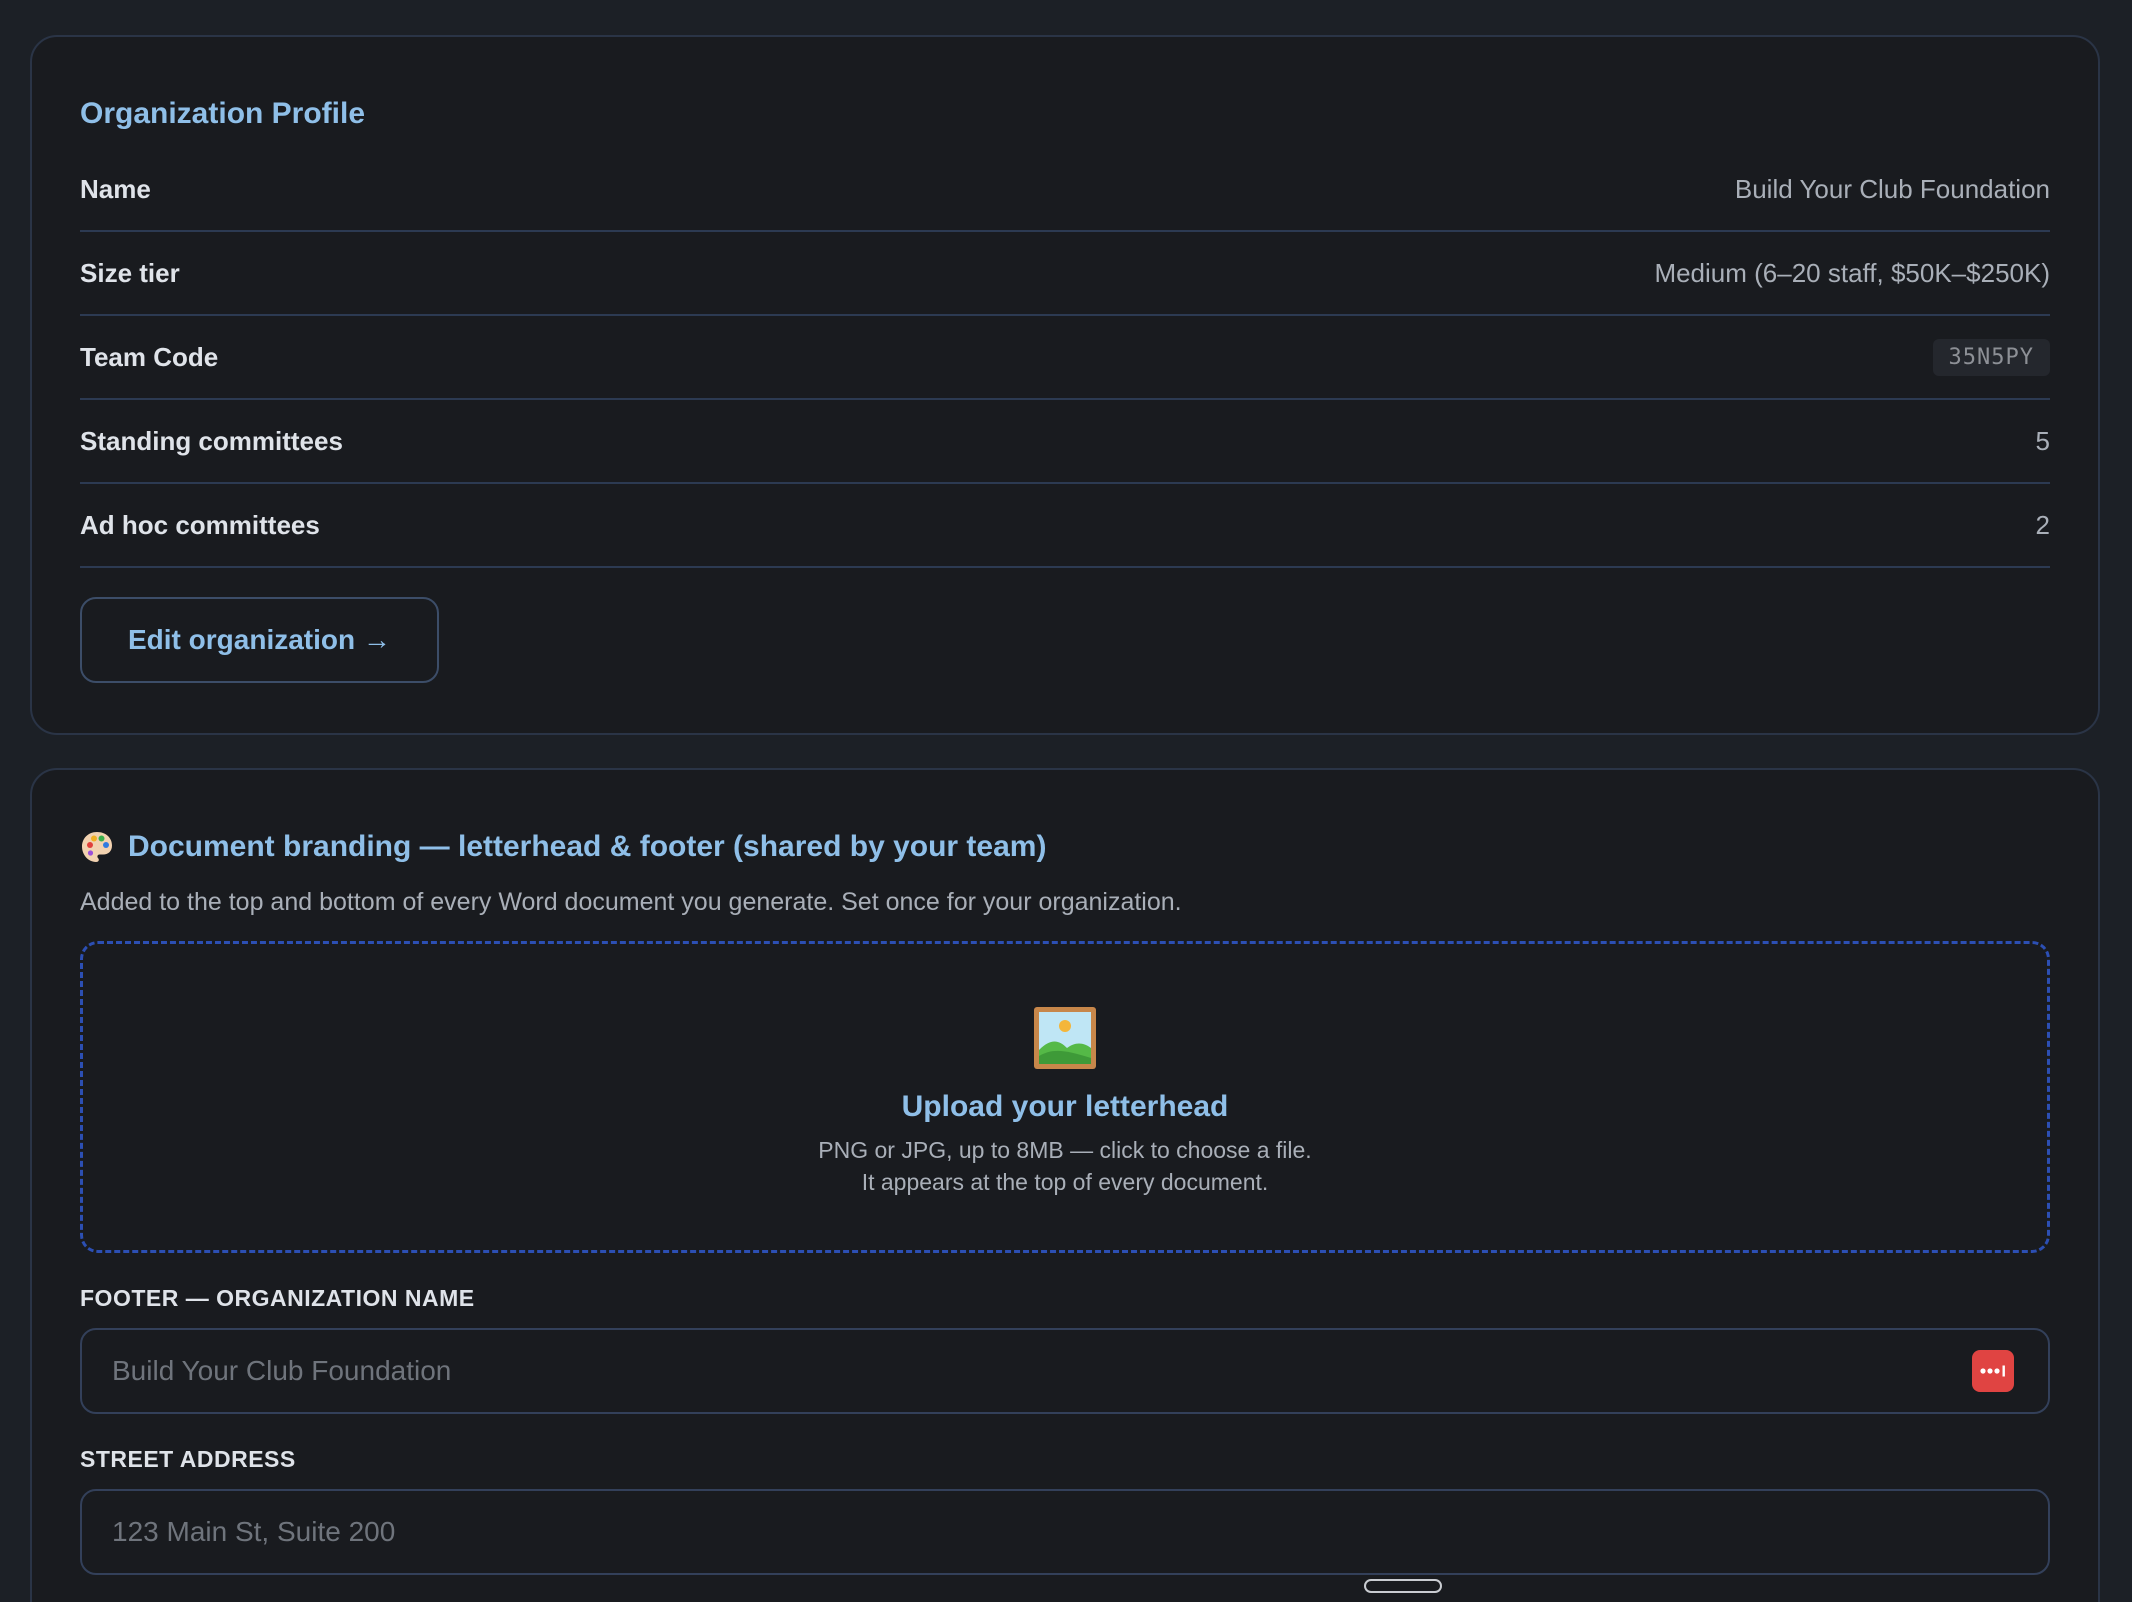 The width and height of the screenshot is (2132, 1602). Describe the element at coordinates (259, 640) in the screenshot. I see `edit-organization-button: Edit organization →` at that location.